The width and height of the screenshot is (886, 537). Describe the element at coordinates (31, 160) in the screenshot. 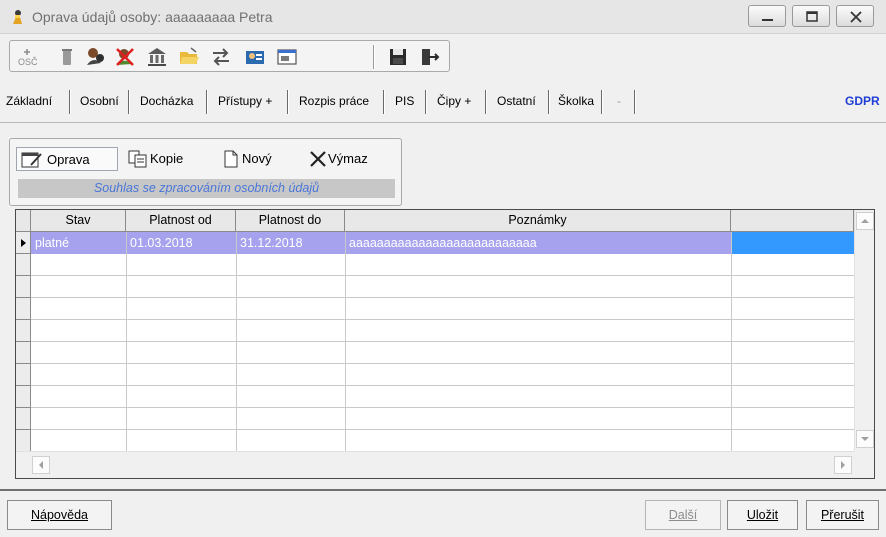

I see `edit-record-icon` at that location.